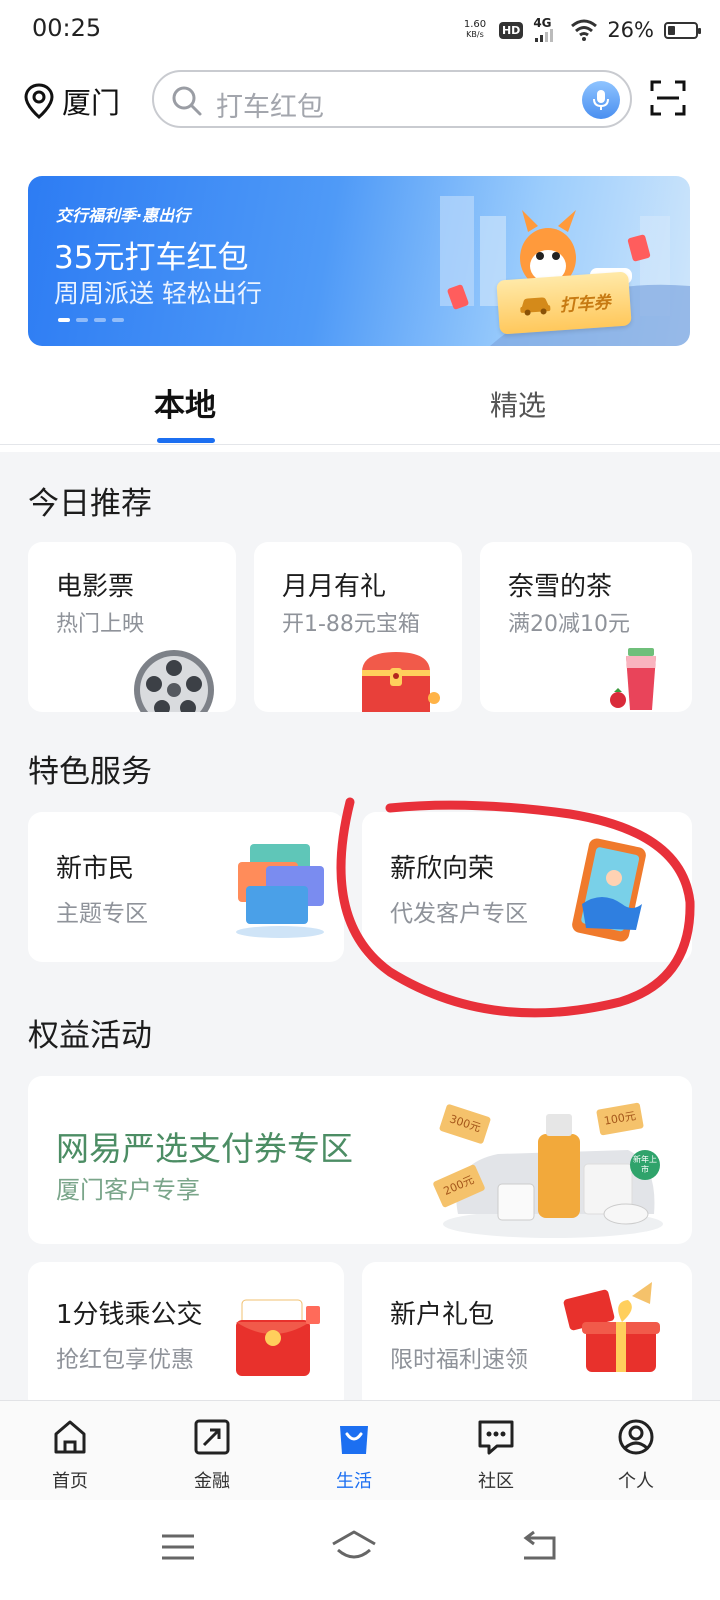 This screenshot has height=1600, width=720. I want to click on nav-life: 生活, so click(354, 1455).